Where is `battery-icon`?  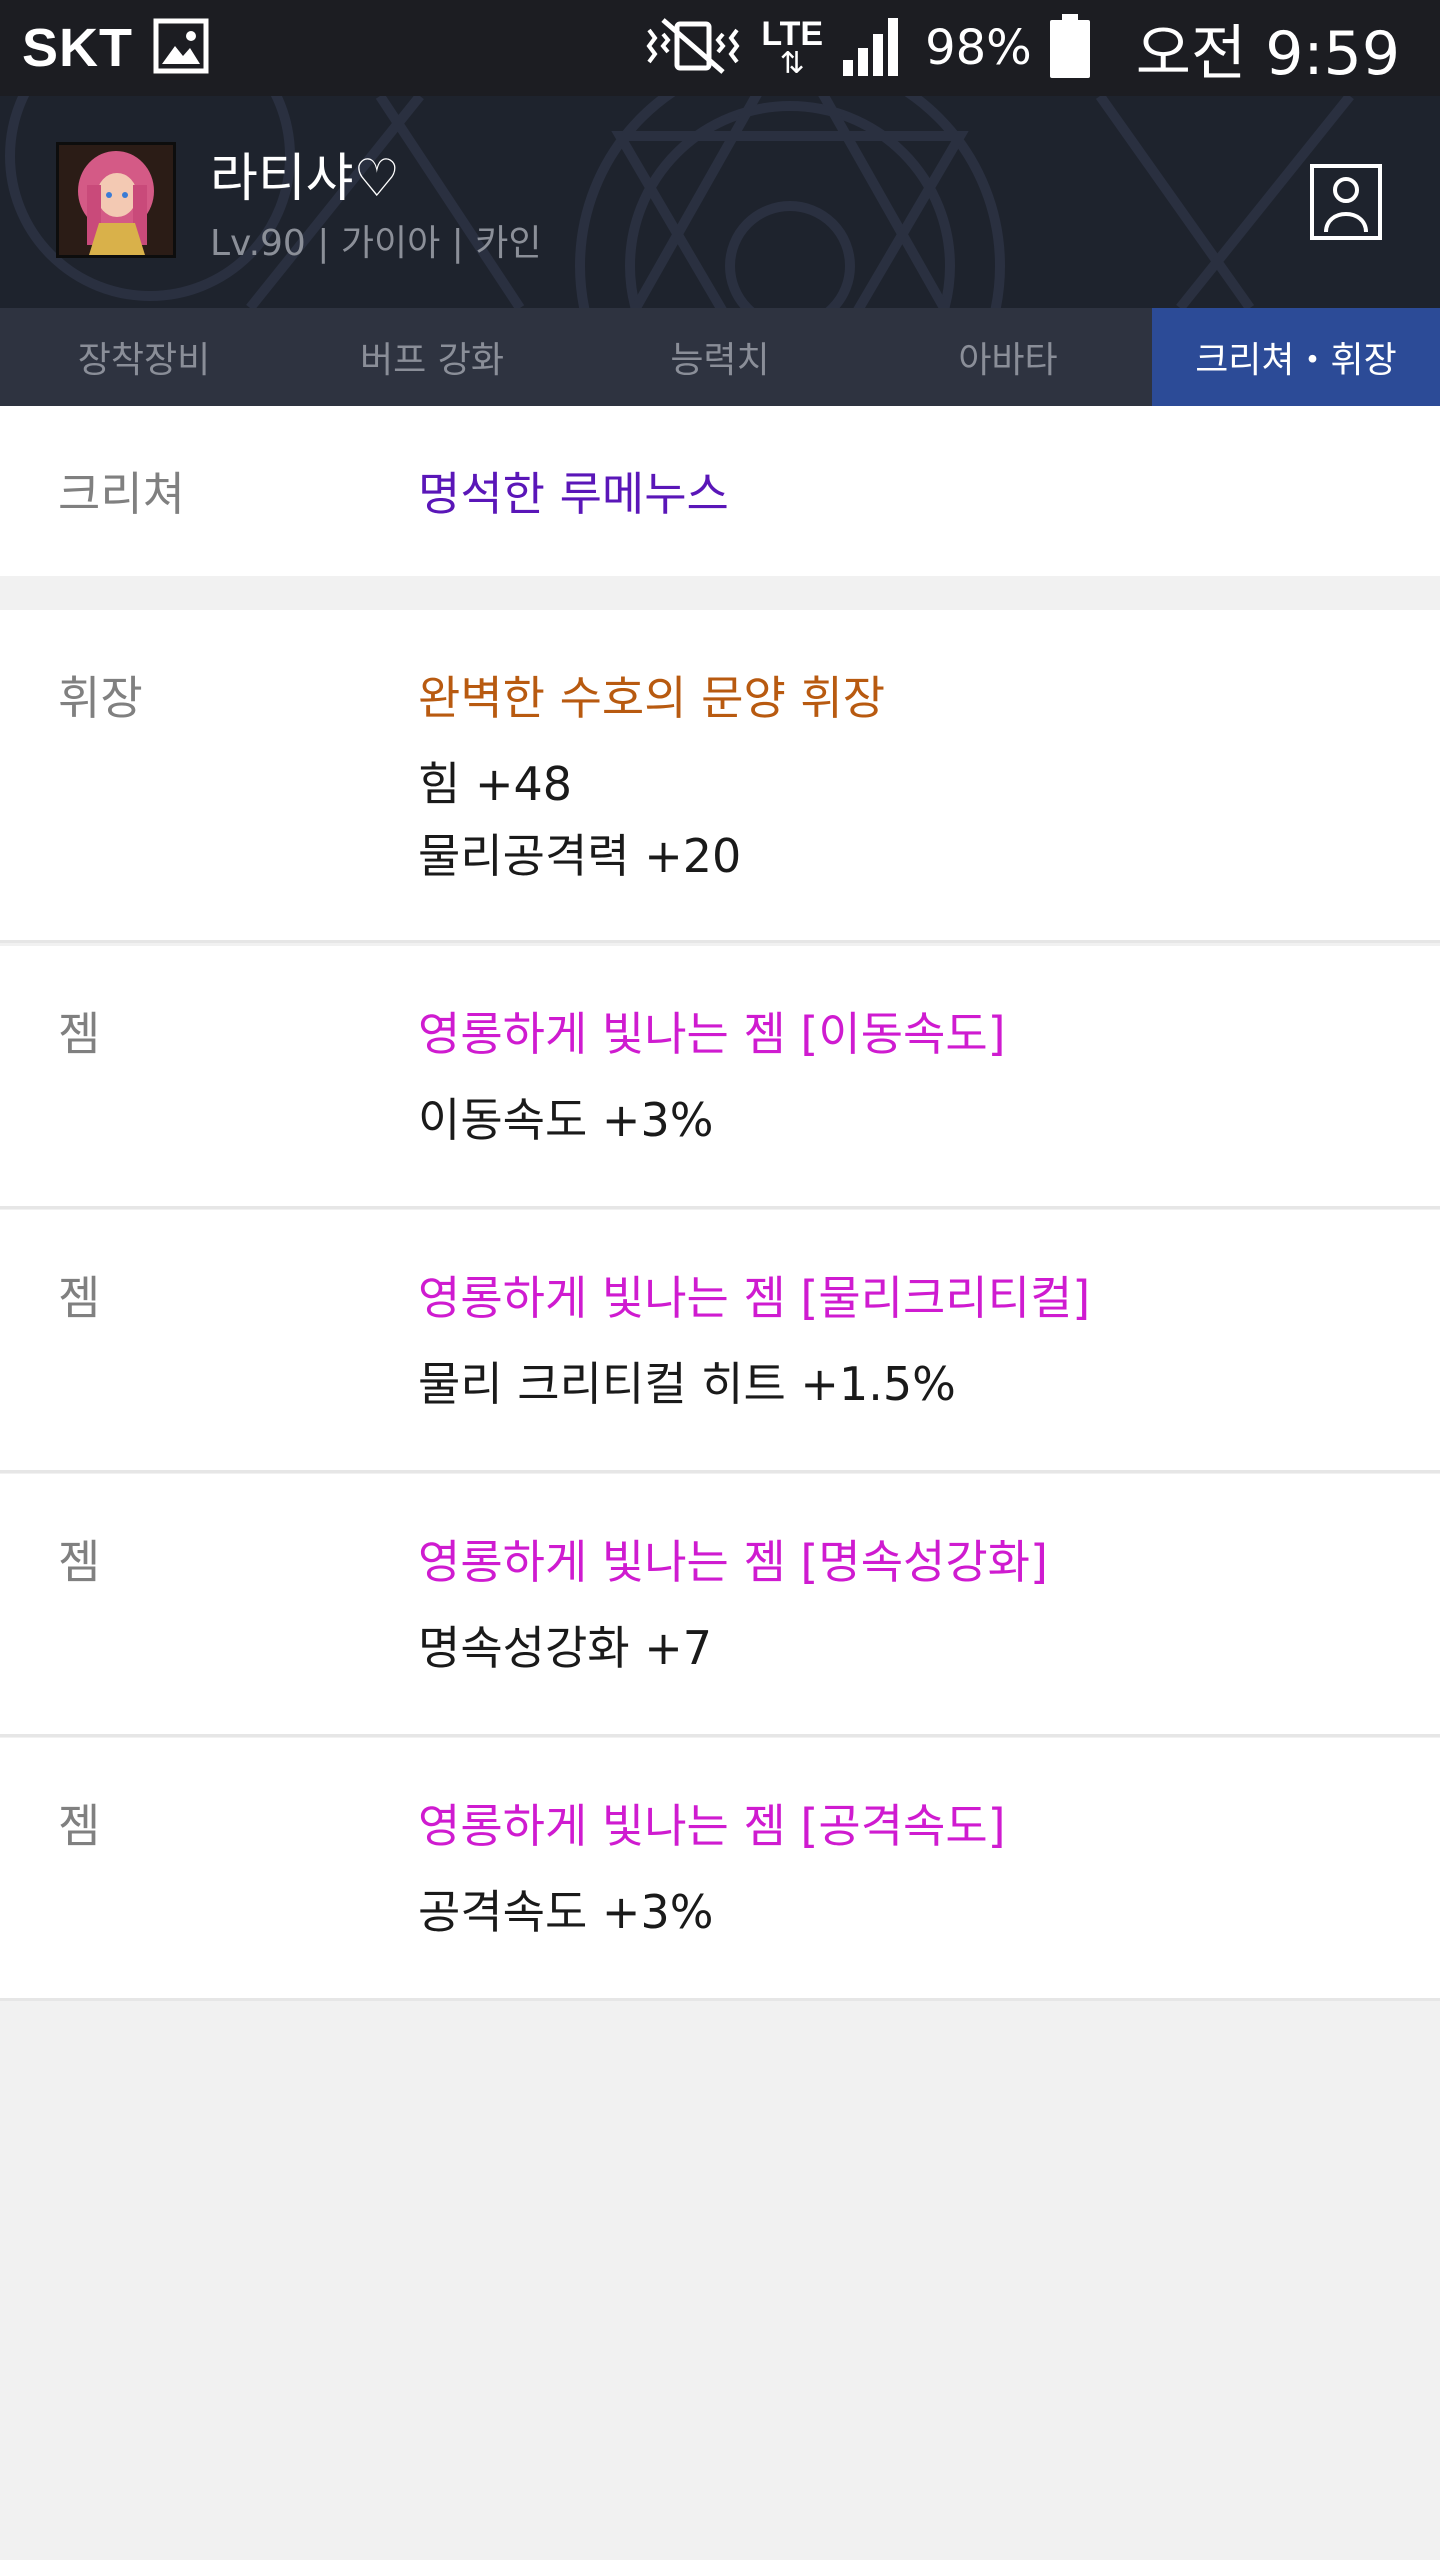
battery-icon is located at coordinates (1069, 48).